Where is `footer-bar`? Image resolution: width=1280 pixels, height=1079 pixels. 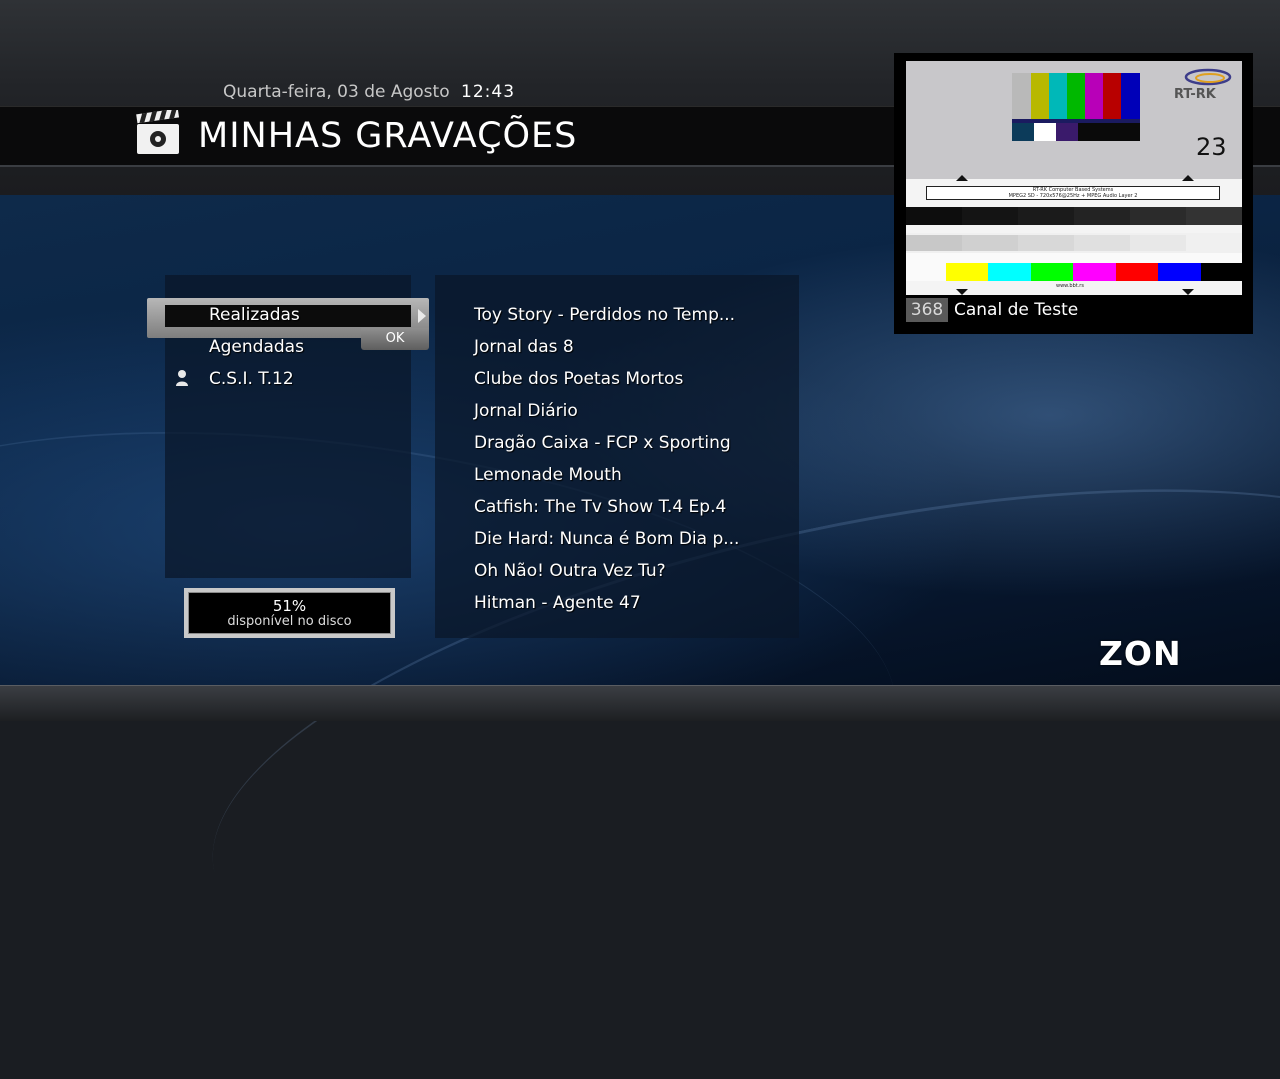
footer-bar is located at coordinates (640, 703).